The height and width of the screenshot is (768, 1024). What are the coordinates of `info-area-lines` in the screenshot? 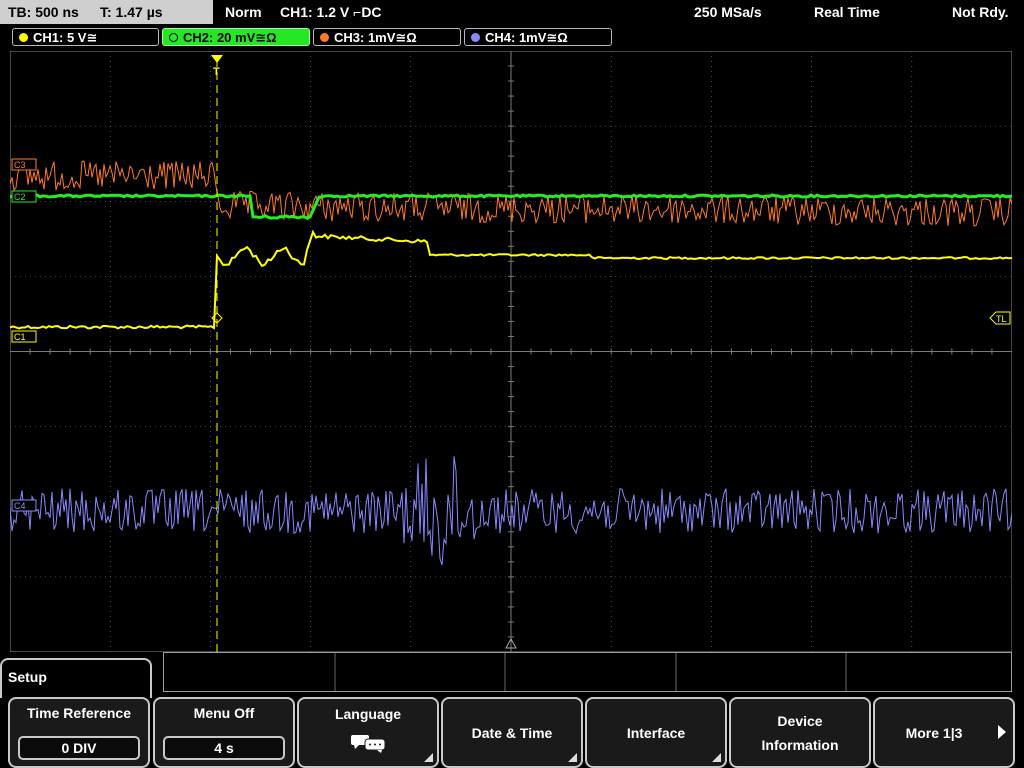 It's located at (590, 672).